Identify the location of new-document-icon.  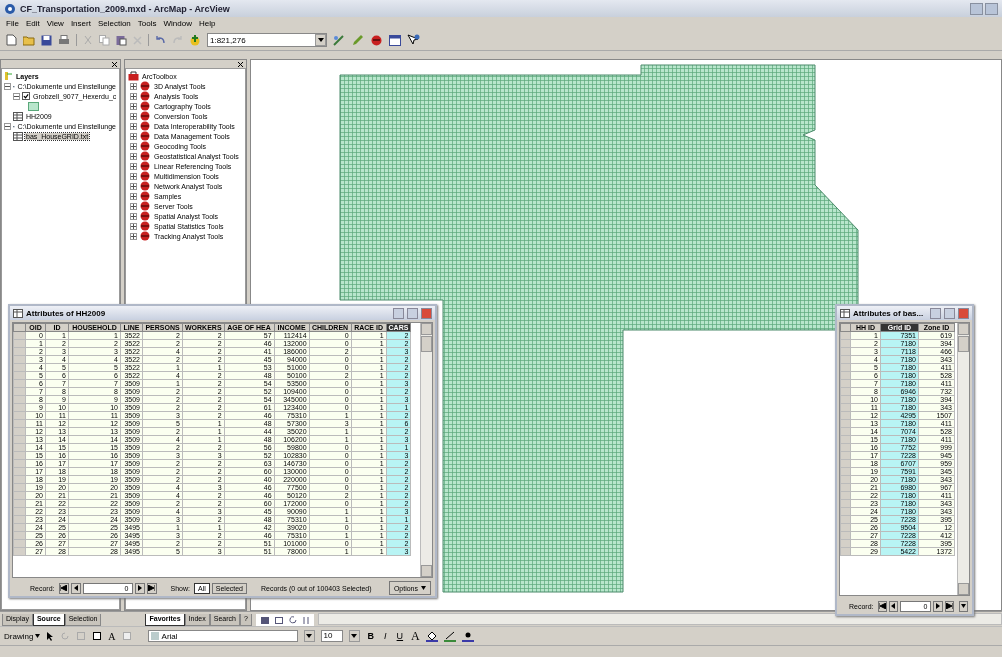
(11, 40).